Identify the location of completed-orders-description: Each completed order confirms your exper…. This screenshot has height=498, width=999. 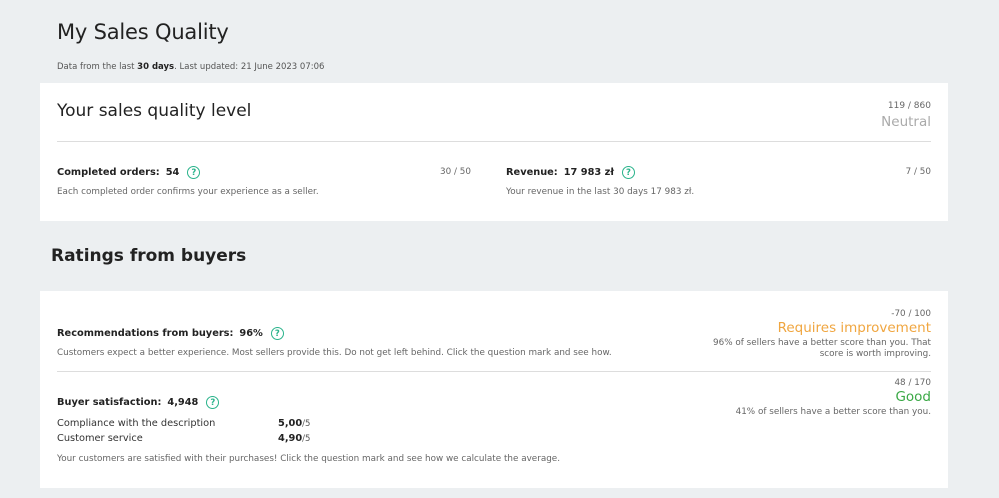
(188, 192).